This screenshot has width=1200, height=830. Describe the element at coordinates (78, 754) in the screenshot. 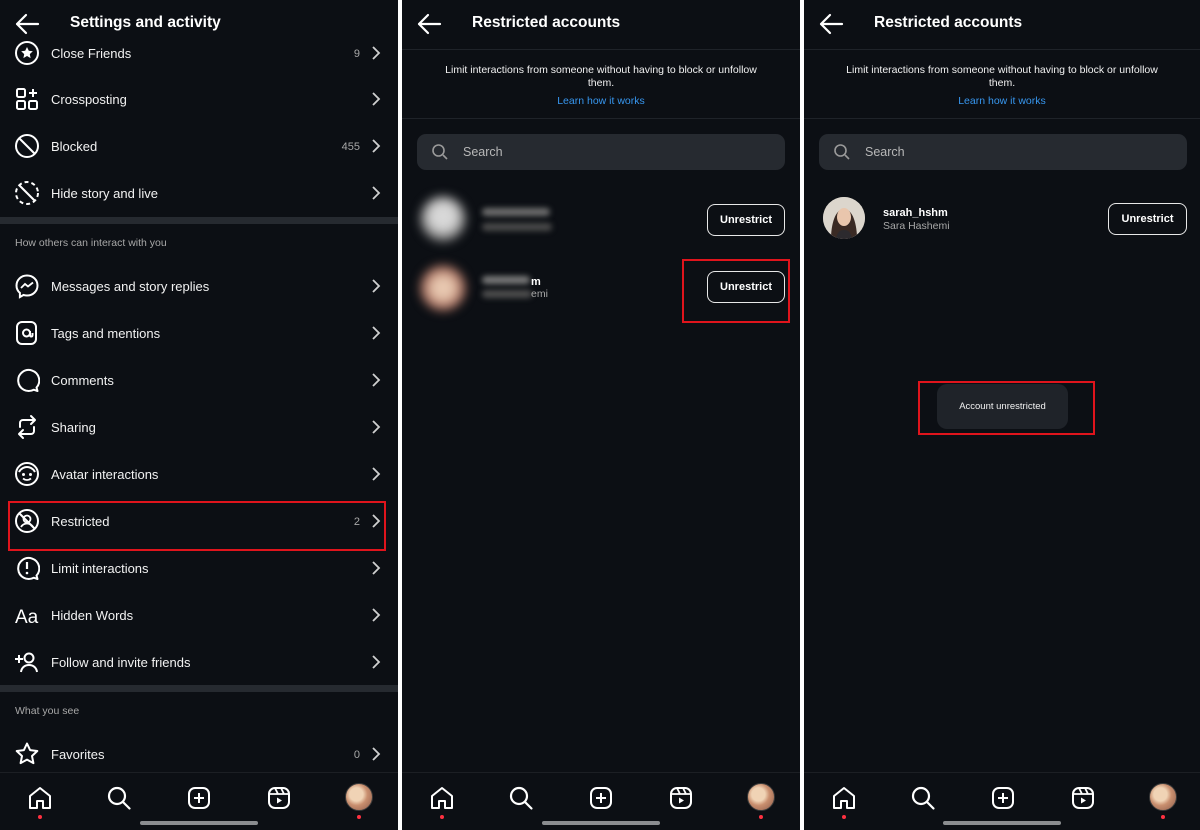

I see `settings-item-label: Favorites` at that location.